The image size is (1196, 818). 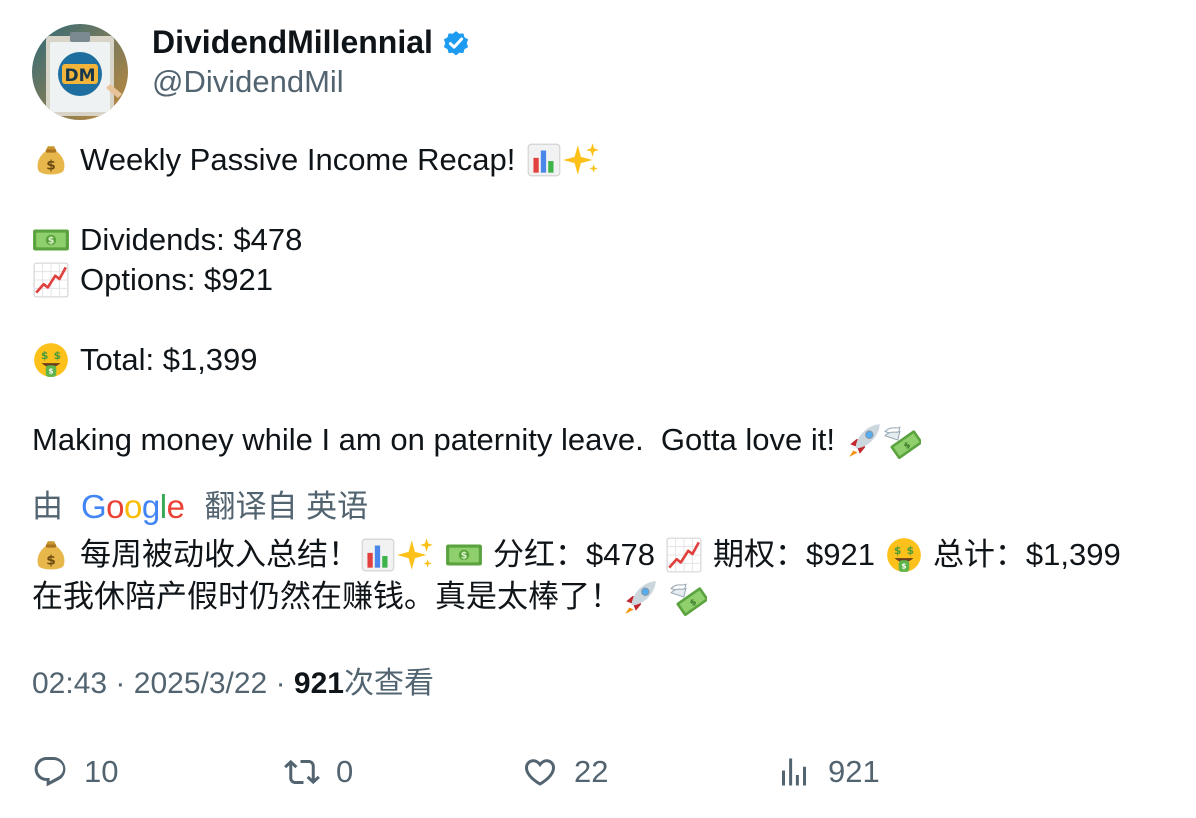 I want to click on views-count: 921, so click(x=318, y=683).